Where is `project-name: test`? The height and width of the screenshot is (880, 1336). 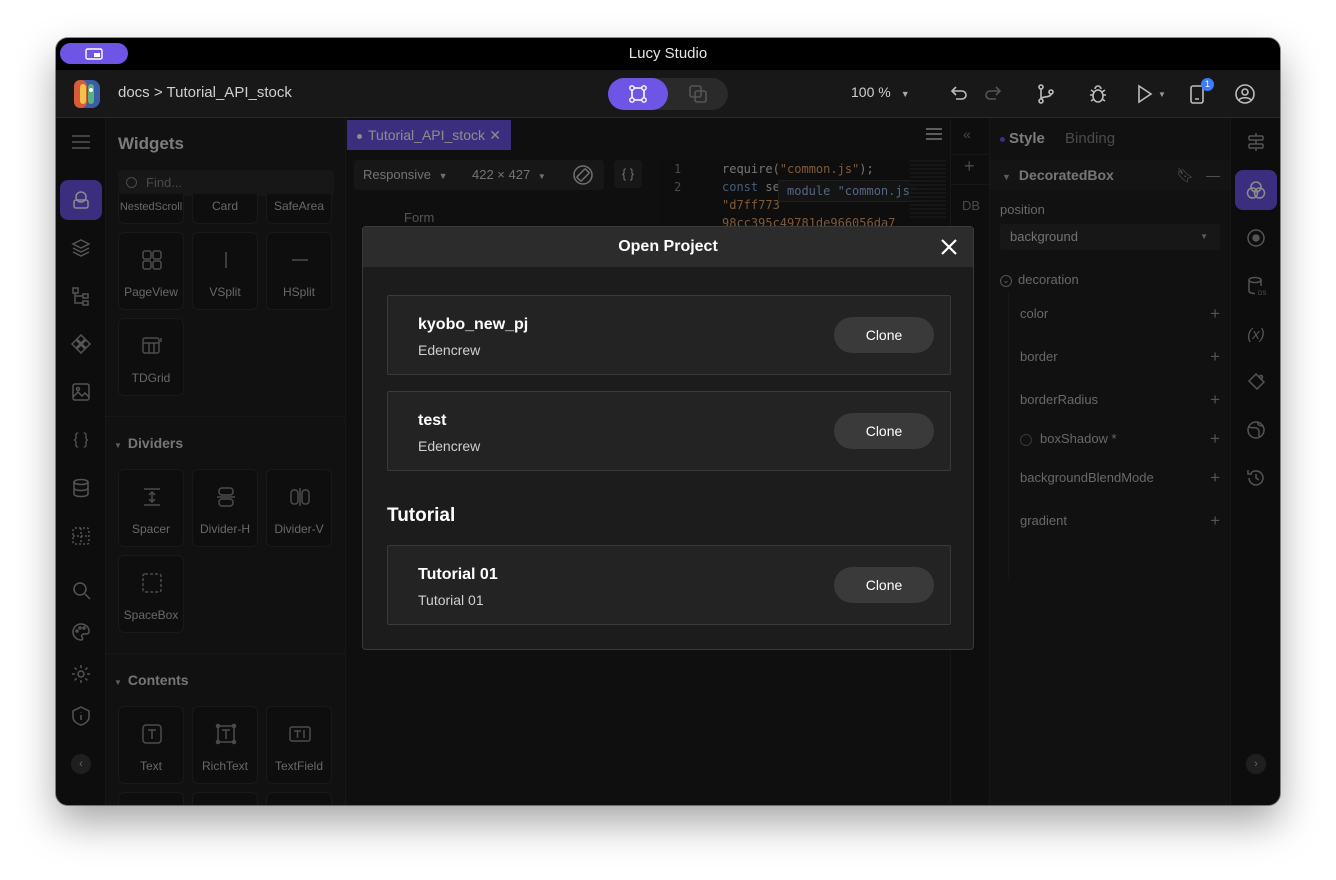
project-name: test is located at coordinates (432, 420).